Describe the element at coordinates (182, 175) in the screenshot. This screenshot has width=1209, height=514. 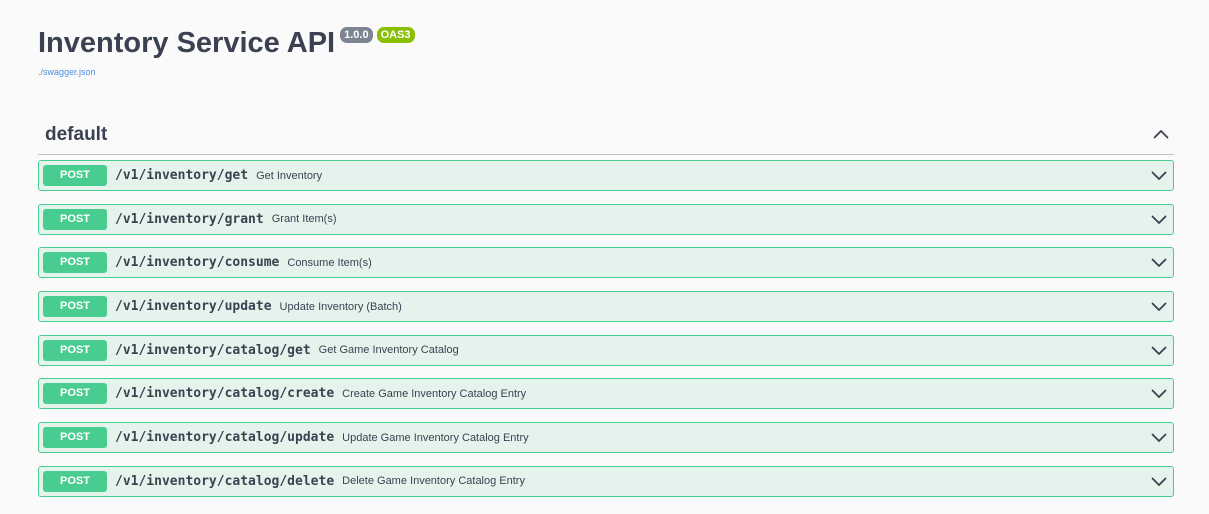
I see `operation-path: /v1/inventory/get` at that location.